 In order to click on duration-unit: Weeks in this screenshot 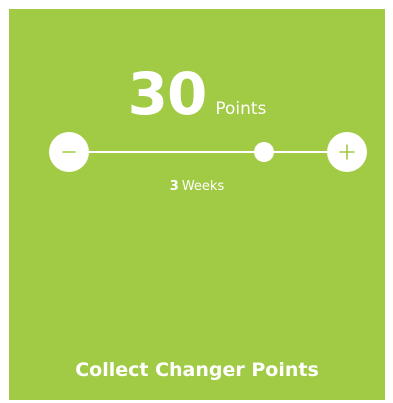, I will do `click(203, 186)`.